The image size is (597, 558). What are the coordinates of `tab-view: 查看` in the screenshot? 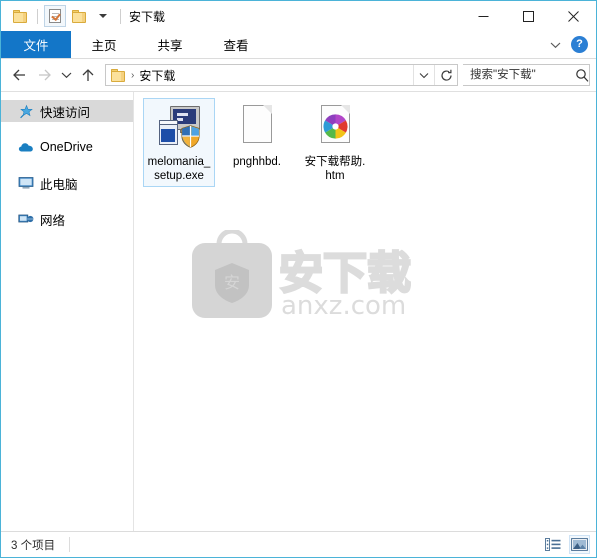 It's located at (236, 44).